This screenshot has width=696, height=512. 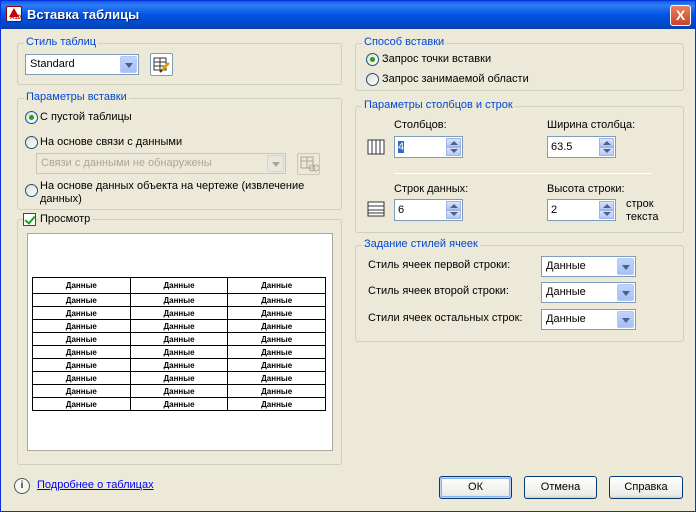 I want to click on row-height-unit-line1: строк, so click(x=640, y=204).